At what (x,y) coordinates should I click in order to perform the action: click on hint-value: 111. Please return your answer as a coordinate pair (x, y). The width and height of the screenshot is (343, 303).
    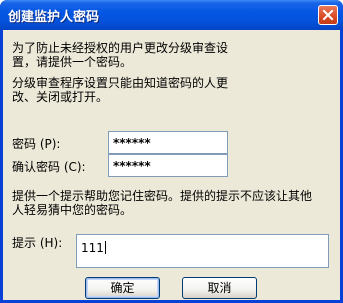
    Looking at the image, I should click on (92, 248).